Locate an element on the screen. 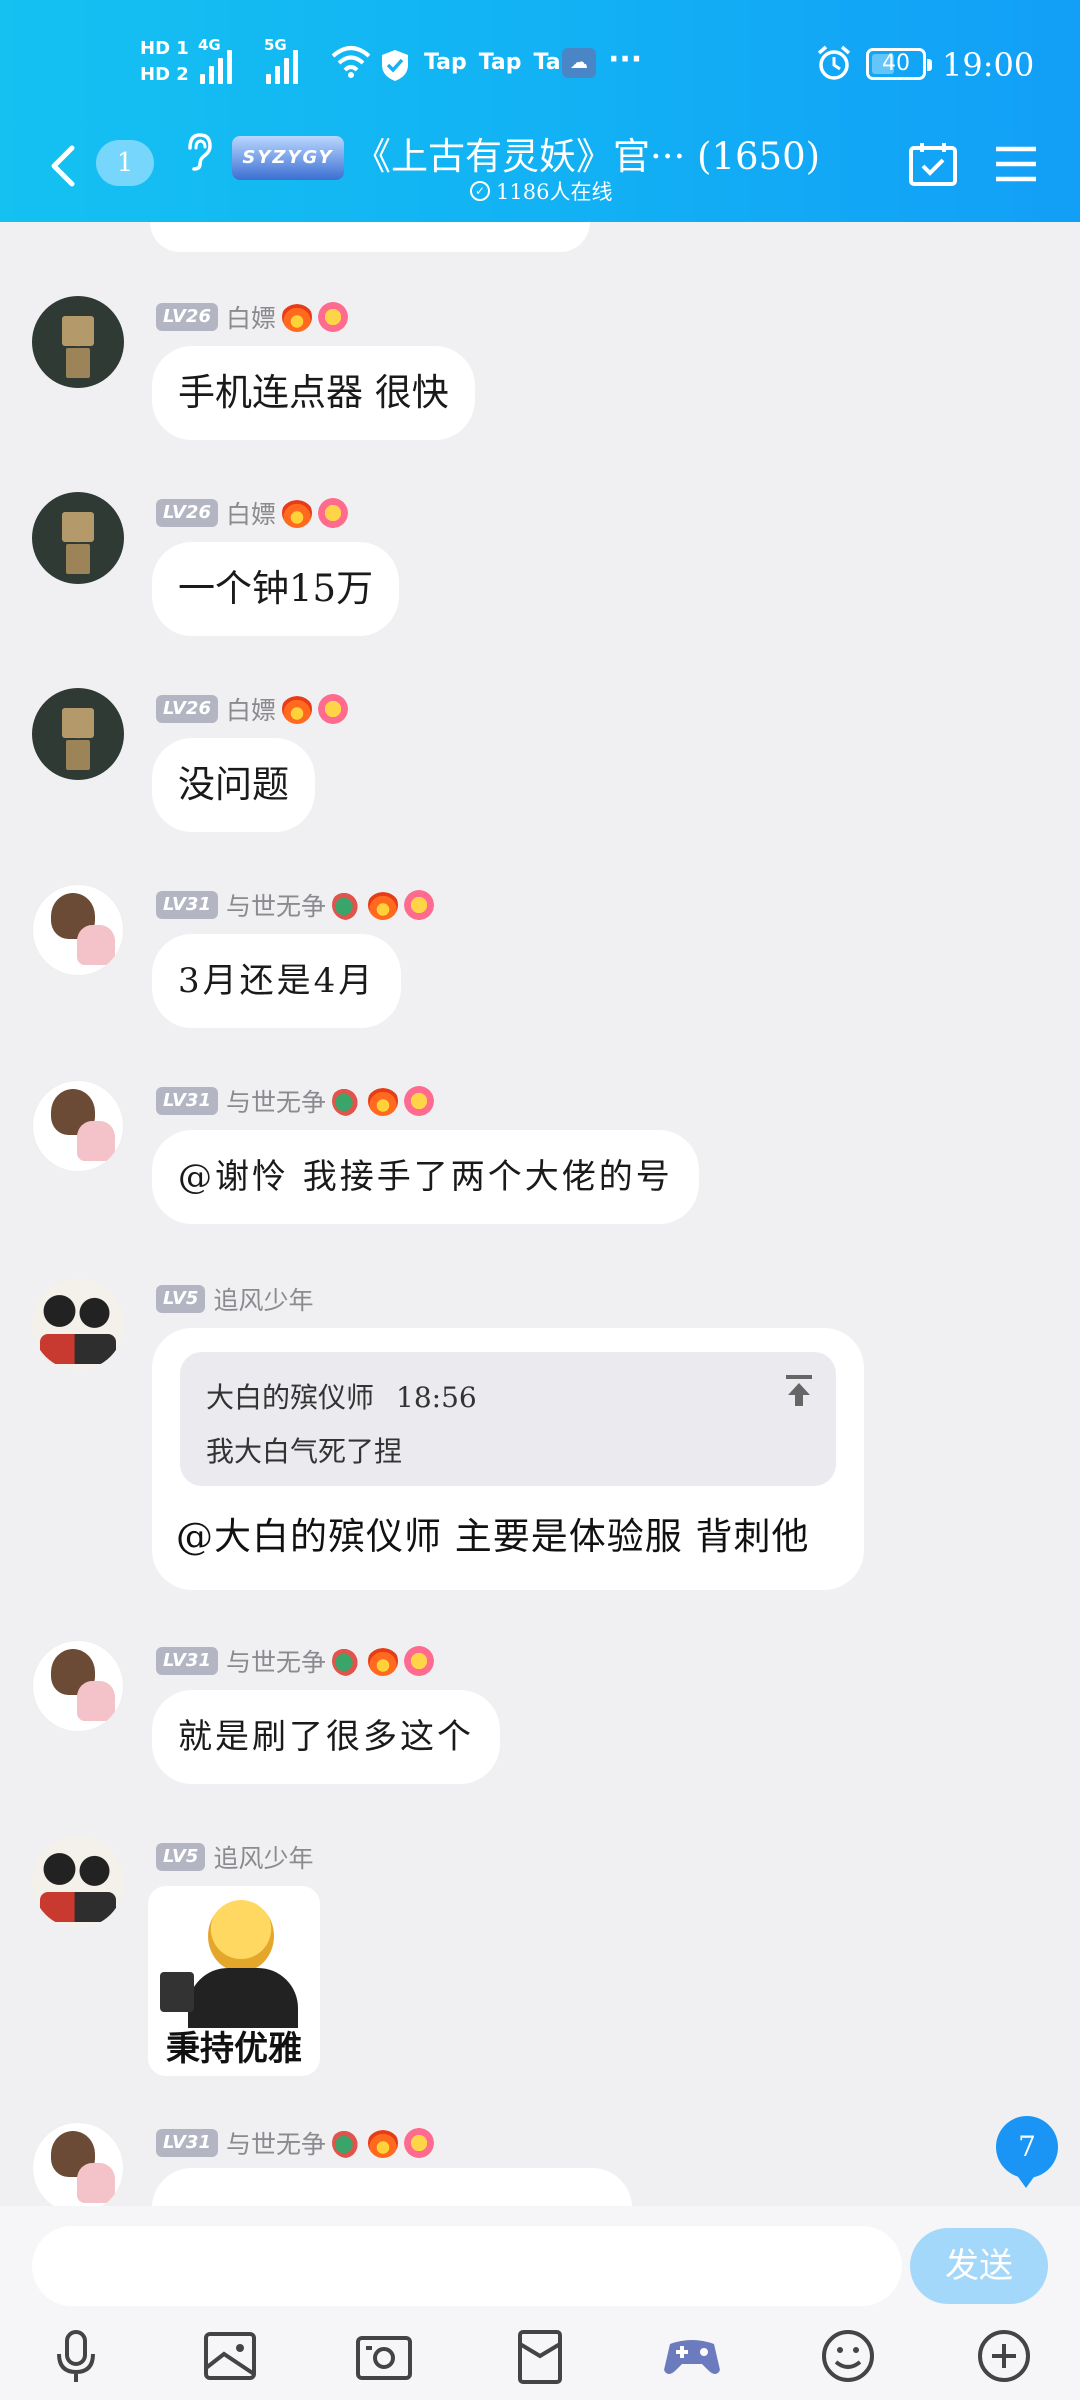 This screenshot has width=1080, height=2400. message-bubble: 就是刷了很多这个 is located at coordinates (326, 1737).